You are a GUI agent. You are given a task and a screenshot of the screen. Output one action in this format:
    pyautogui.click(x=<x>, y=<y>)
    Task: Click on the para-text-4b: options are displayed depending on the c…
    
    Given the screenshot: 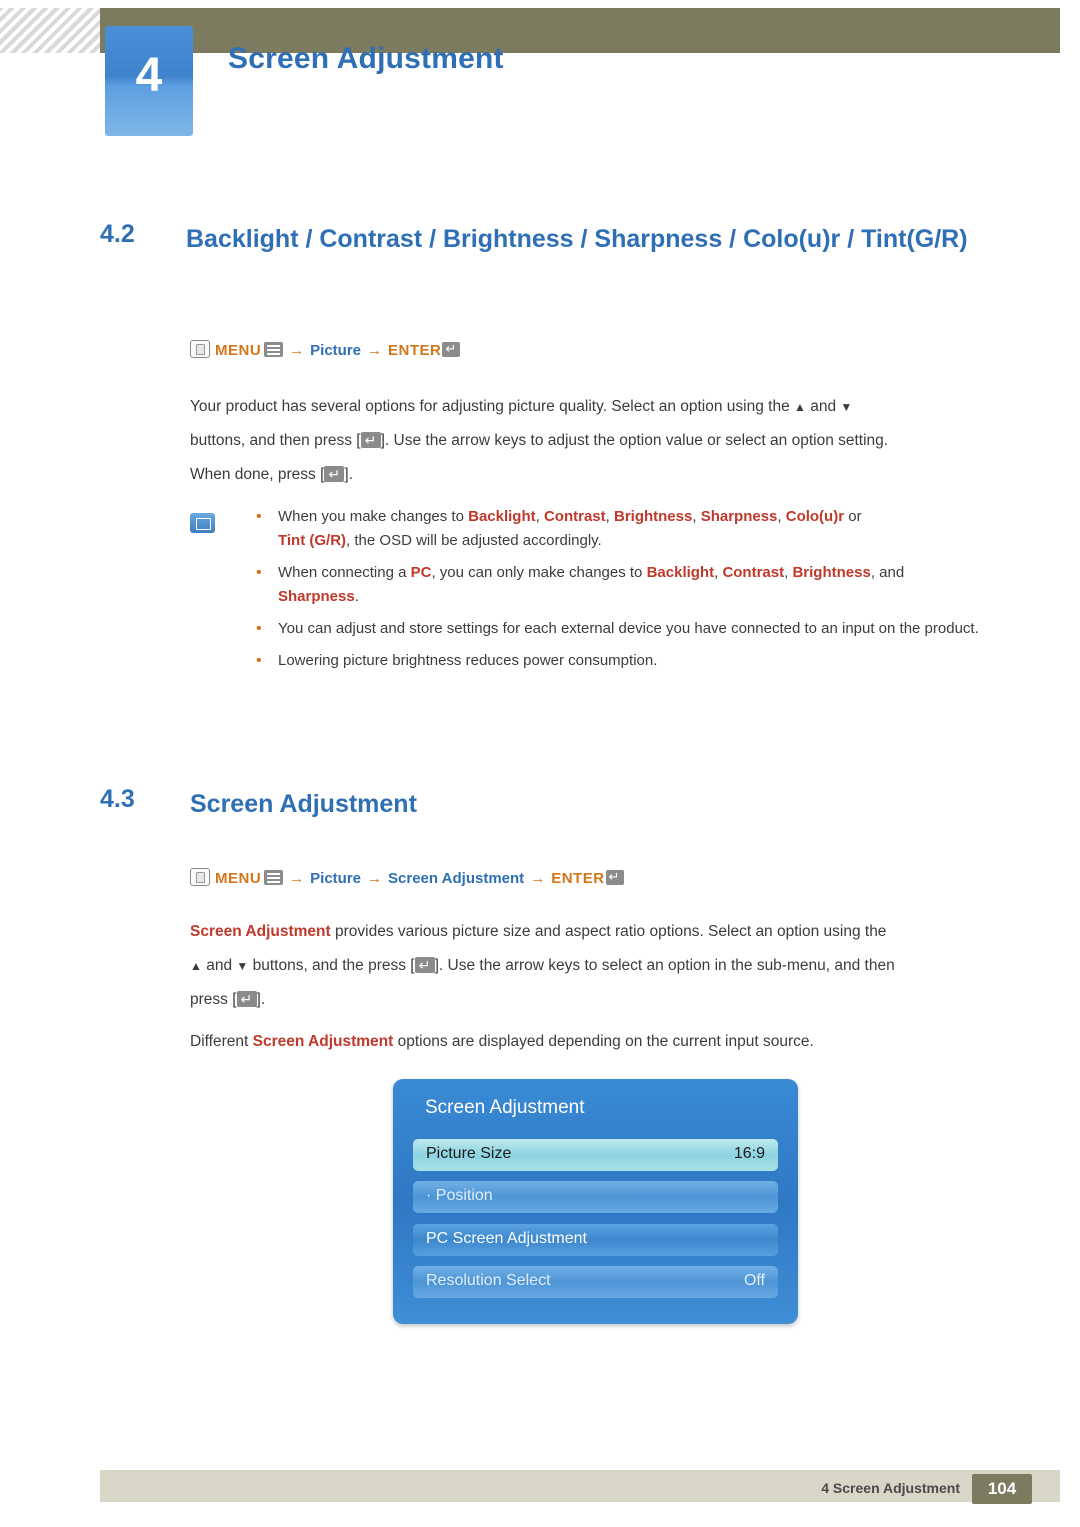 What is the action you would take?
    pyautogui.click(x=603, y=1041)
    